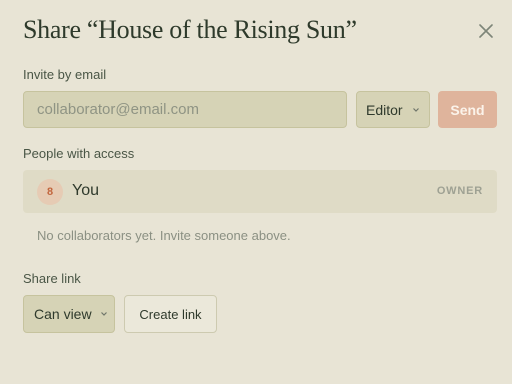 This screenshot has width=512, height=384. I want to click on email-input, so click(185, 109).